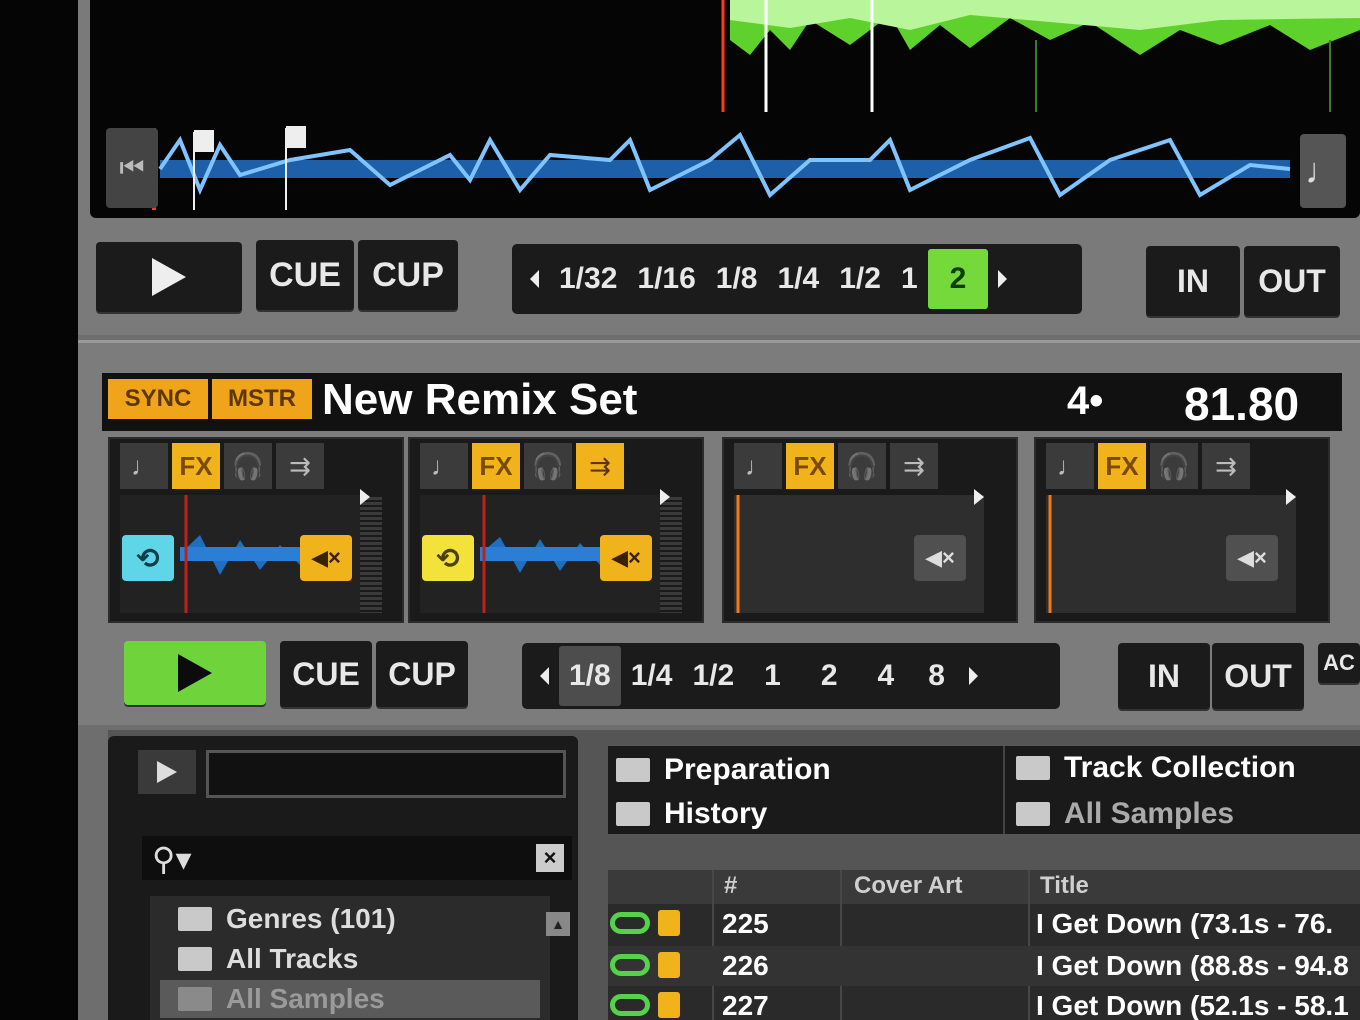  I want to click on remix-set-title: New Remix Set, so click(480, 399).